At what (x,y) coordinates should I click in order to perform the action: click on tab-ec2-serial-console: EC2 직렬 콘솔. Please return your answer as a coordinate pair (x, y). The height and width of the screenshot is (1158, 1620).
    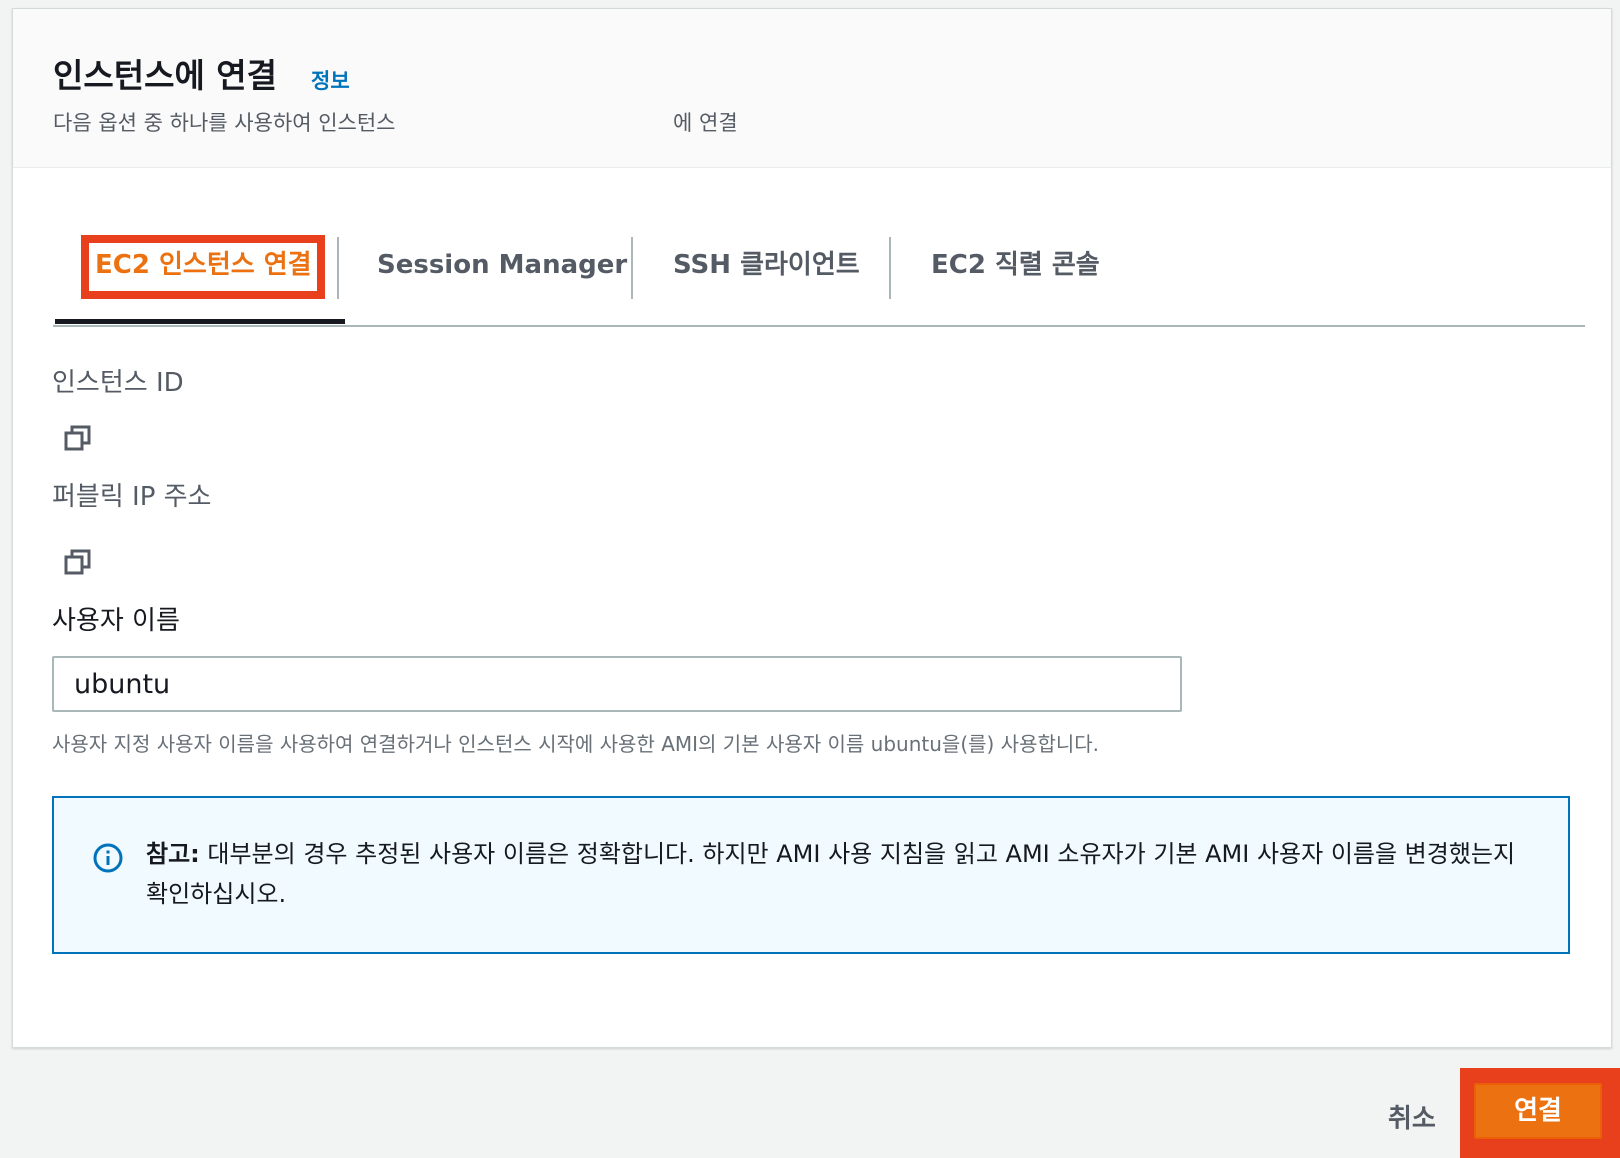
    Looking at the image, I should click on (1015, 265).